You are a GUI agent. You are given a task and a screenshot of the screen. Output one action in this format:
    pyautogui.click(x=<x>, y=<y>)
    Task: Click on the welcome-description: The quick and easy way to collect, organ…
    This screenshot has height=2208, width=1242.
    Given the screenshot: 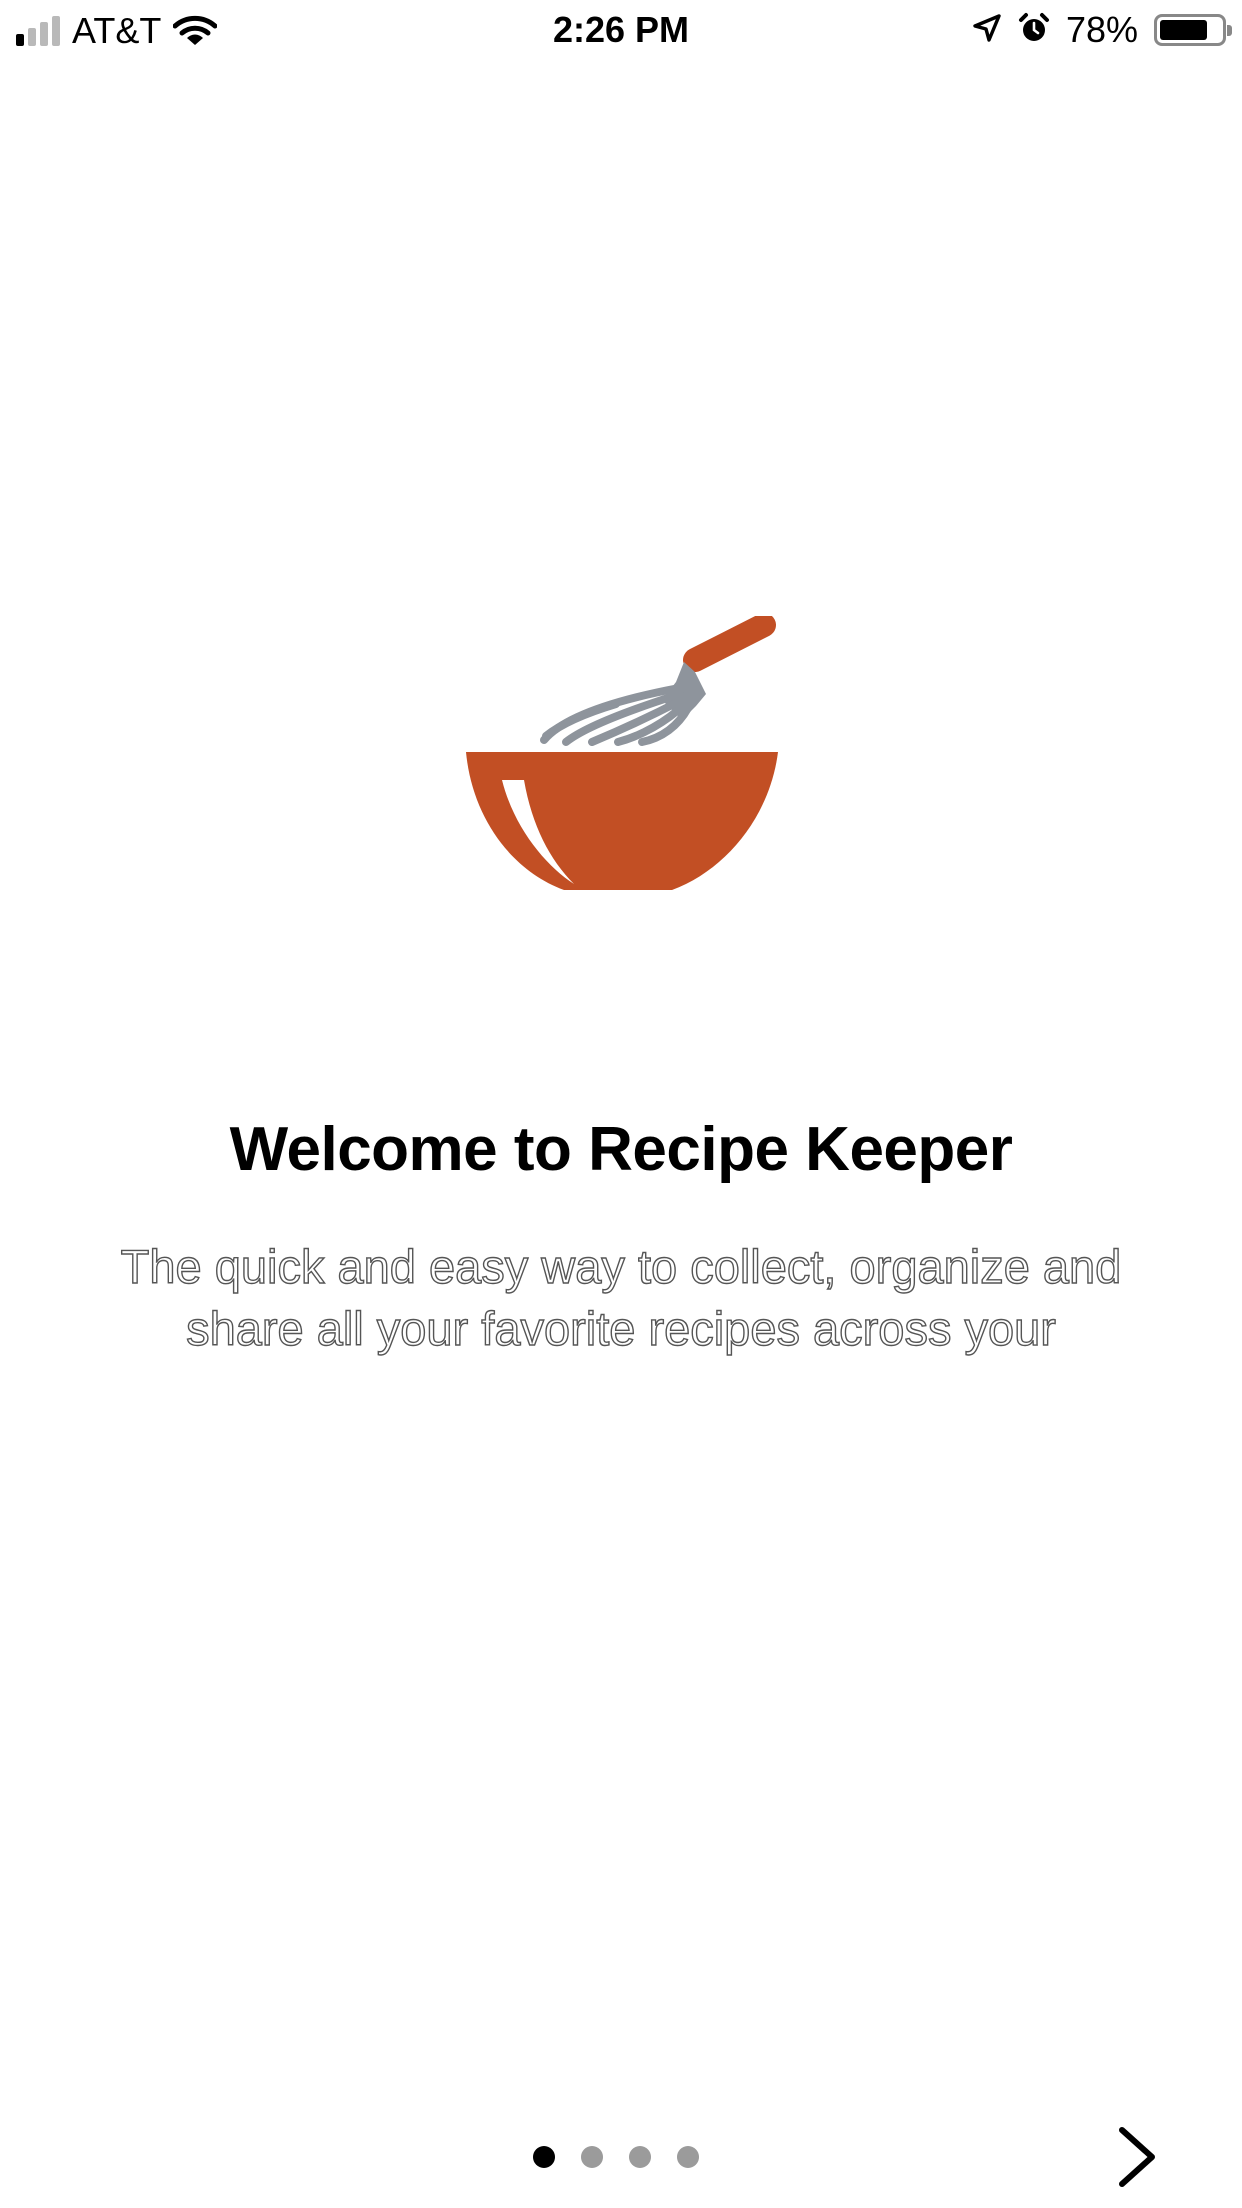 What is the action you would take?
    pyautogui.click(x=621, y=1297)
    